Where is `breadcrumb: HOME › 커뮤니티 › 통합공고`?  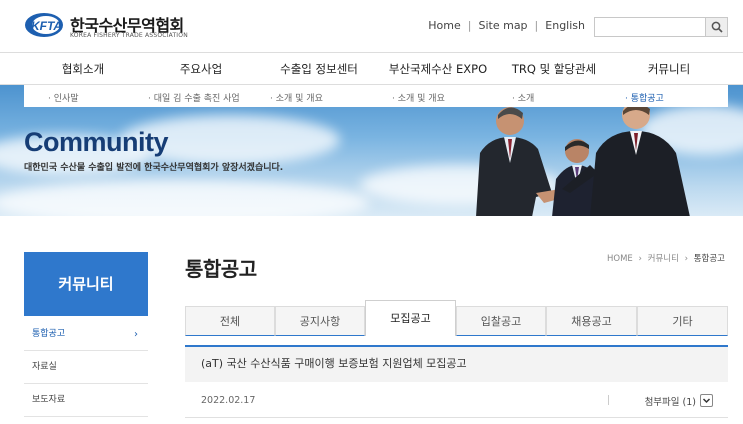 breadcrumb: HOME › 커뮤니티 › 통합공고 is located at coordinates (666, 258).